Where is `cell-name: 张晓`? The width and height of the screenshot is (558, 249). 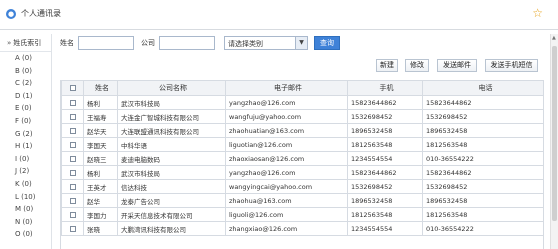 cell-name: 张晓 is located at coordinates (100, 228).